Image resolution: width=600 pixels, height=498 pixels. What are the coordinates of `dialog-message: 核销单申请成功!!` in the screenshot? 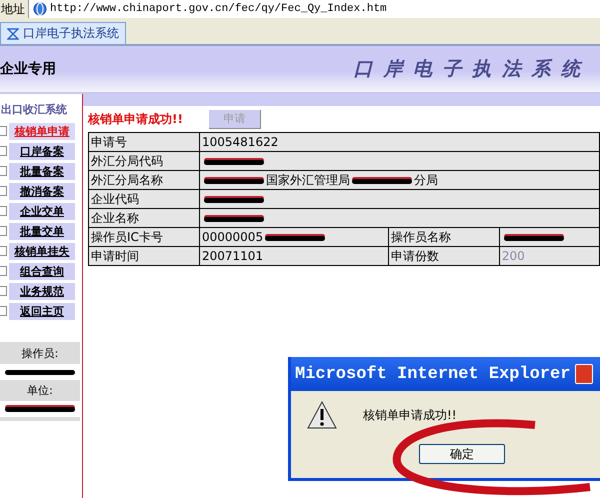 It's located at (410, 415).